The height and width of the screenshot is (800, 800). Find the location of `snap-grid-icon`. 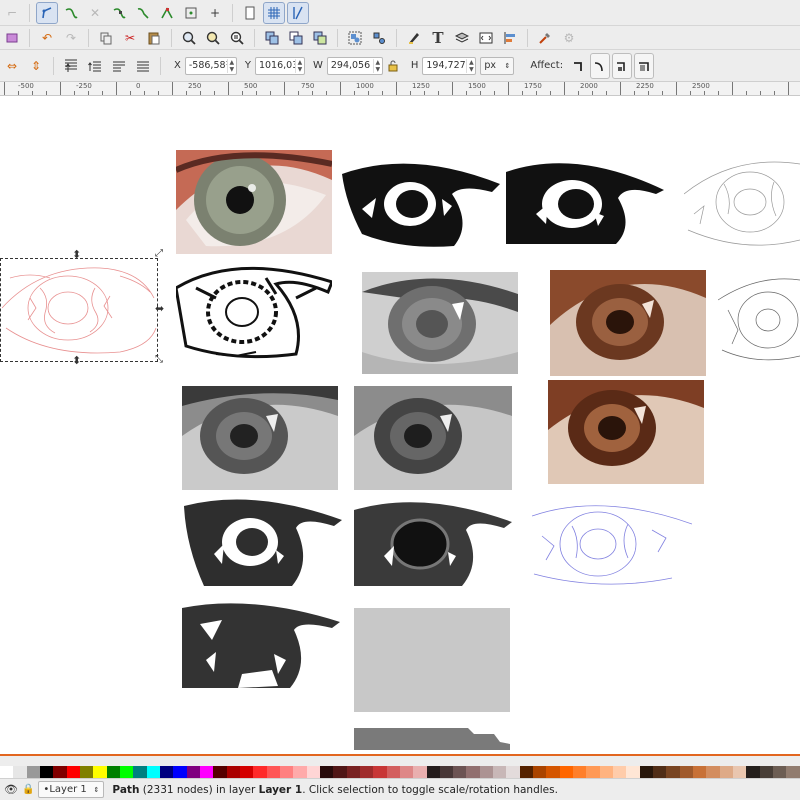

snap-grid-icon is located at coordinates (274, 12).